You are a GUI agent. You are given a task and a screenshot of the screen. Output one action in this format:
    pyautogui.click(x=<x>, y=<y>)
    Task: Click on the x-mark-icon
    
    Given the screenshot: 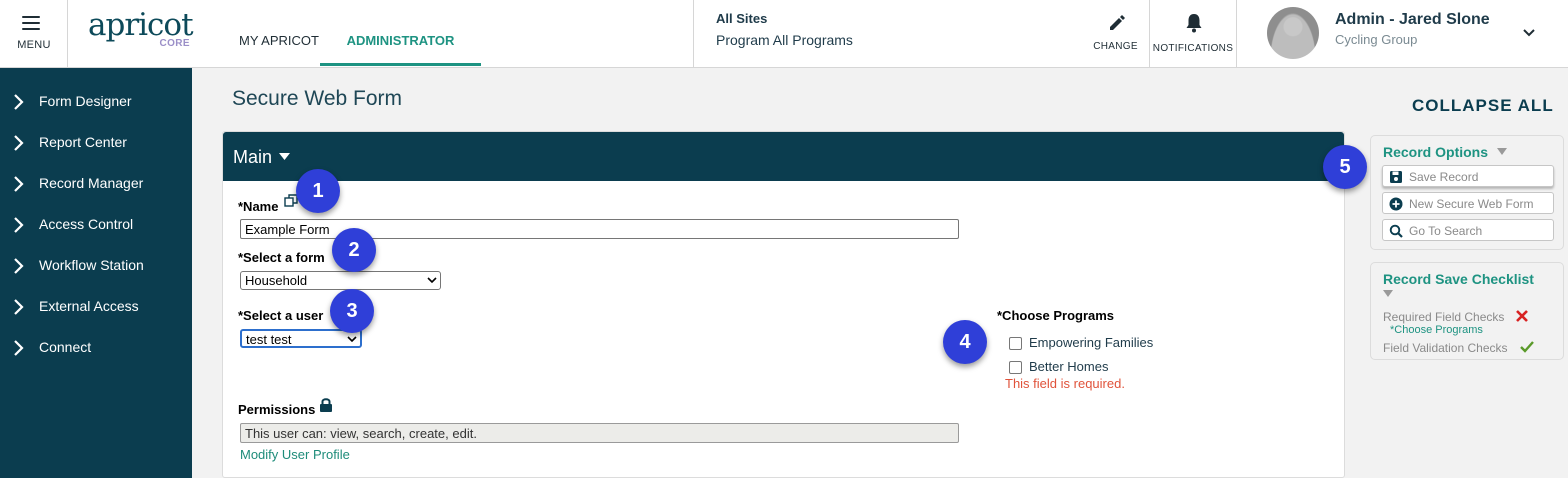 What is the action you would take?
    pyautogui.click(x=1522, y=316)
    